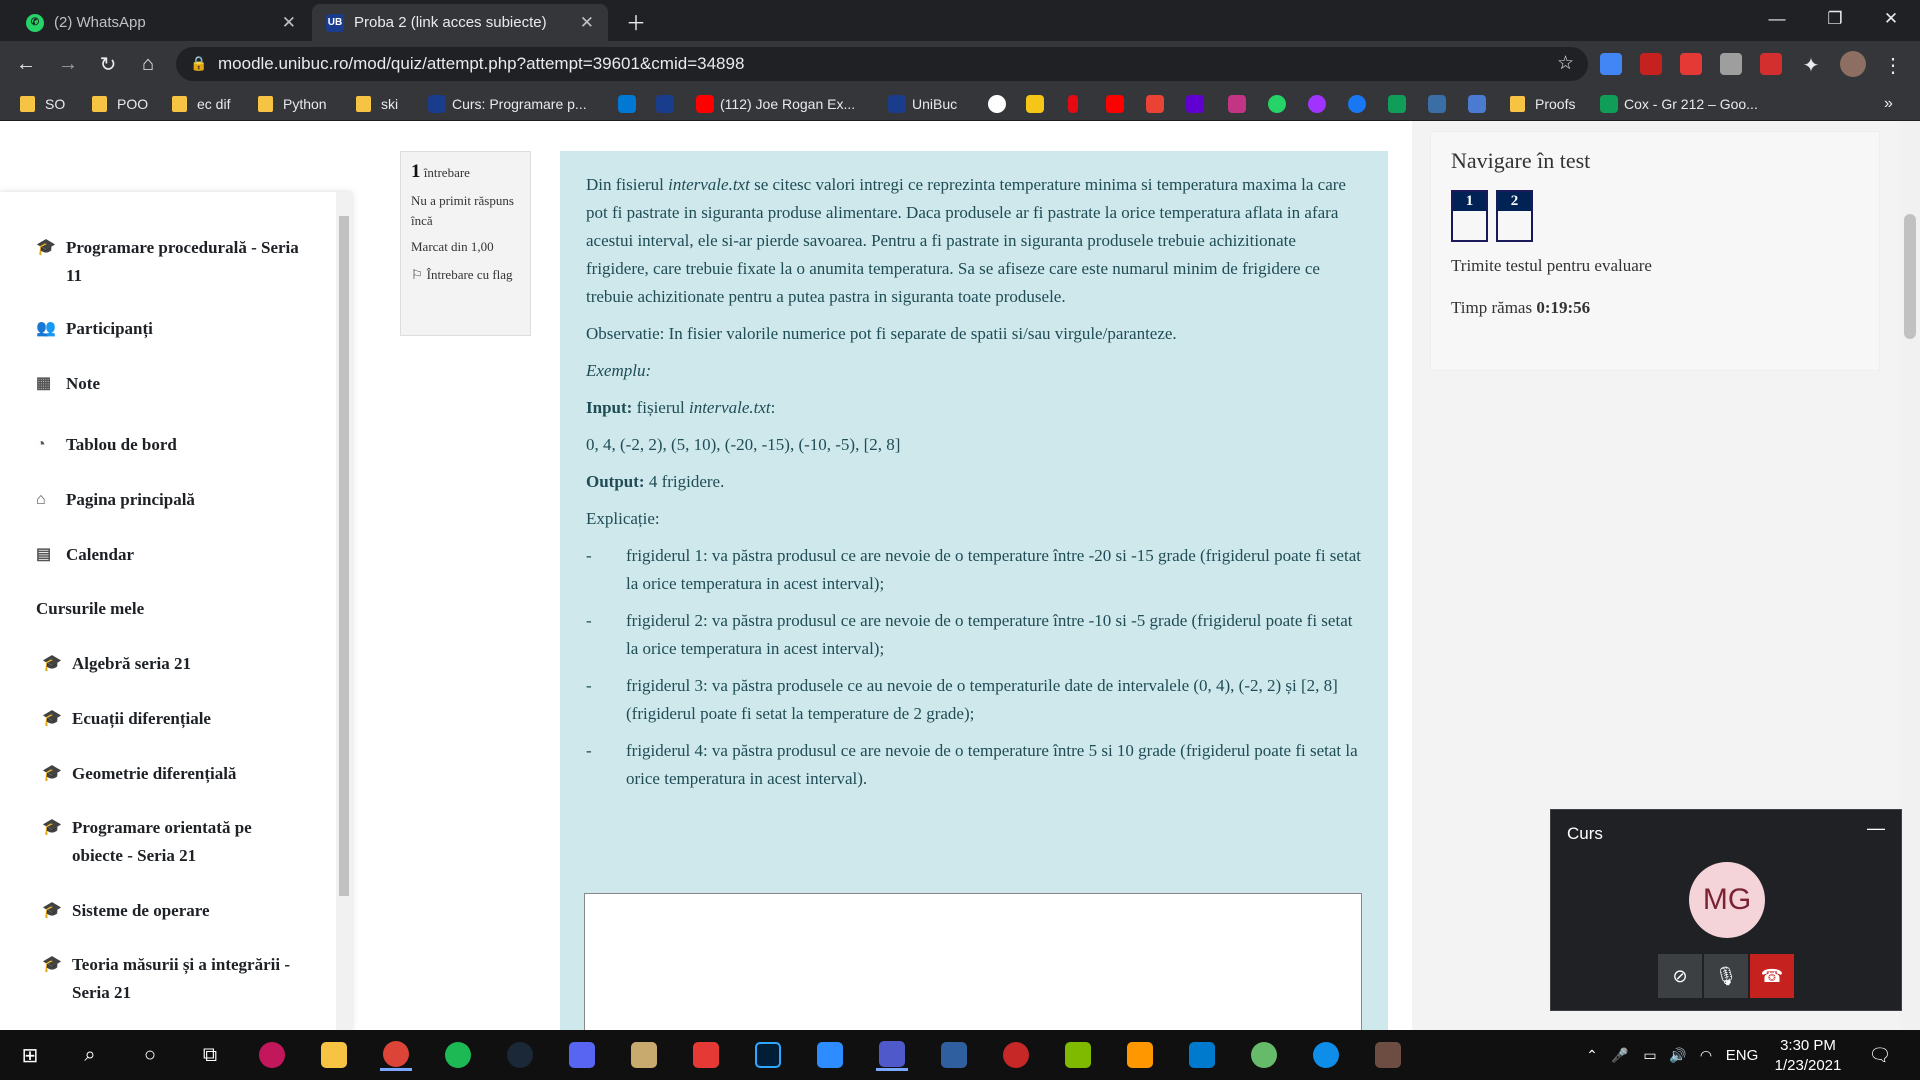 Image resolution: width=1920 pixels, height=1080 pixels. I want to click on drawer-scrollbar-thumb, so click(344, 556).